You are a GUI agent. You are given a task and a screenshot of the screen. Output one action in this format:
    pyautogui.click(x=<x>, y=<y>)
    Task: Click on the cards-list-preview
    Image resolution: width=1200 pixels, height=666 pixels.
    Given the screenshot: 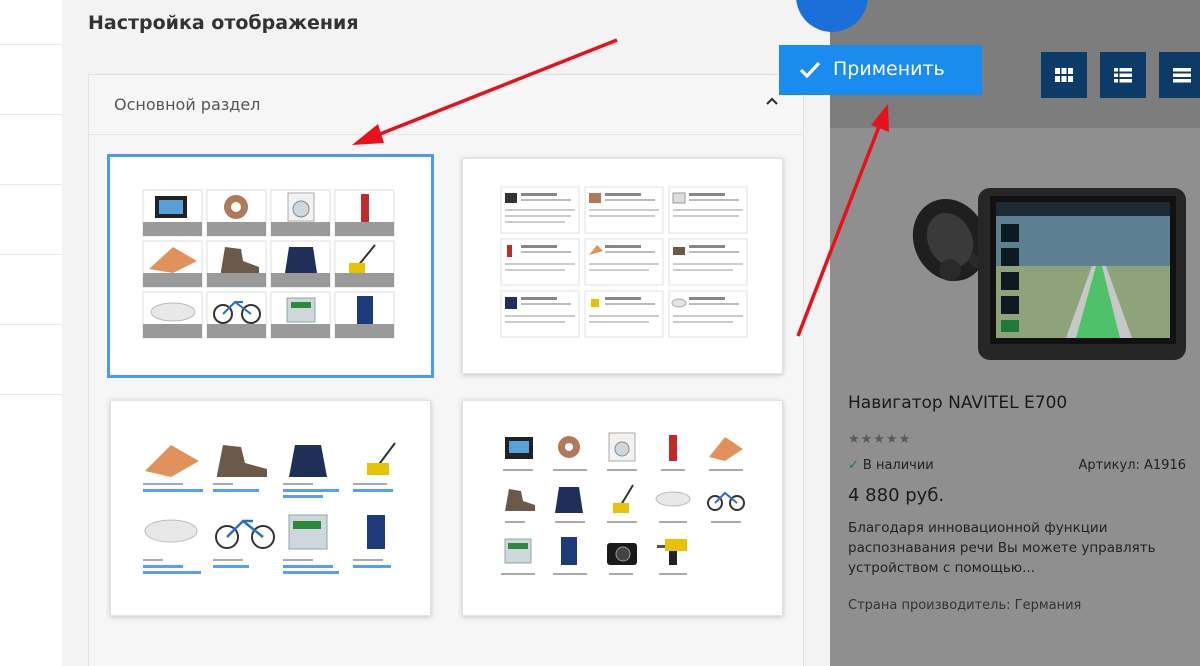 What is the action you would take?
    pyautogui.click(x=624, y=262)
    